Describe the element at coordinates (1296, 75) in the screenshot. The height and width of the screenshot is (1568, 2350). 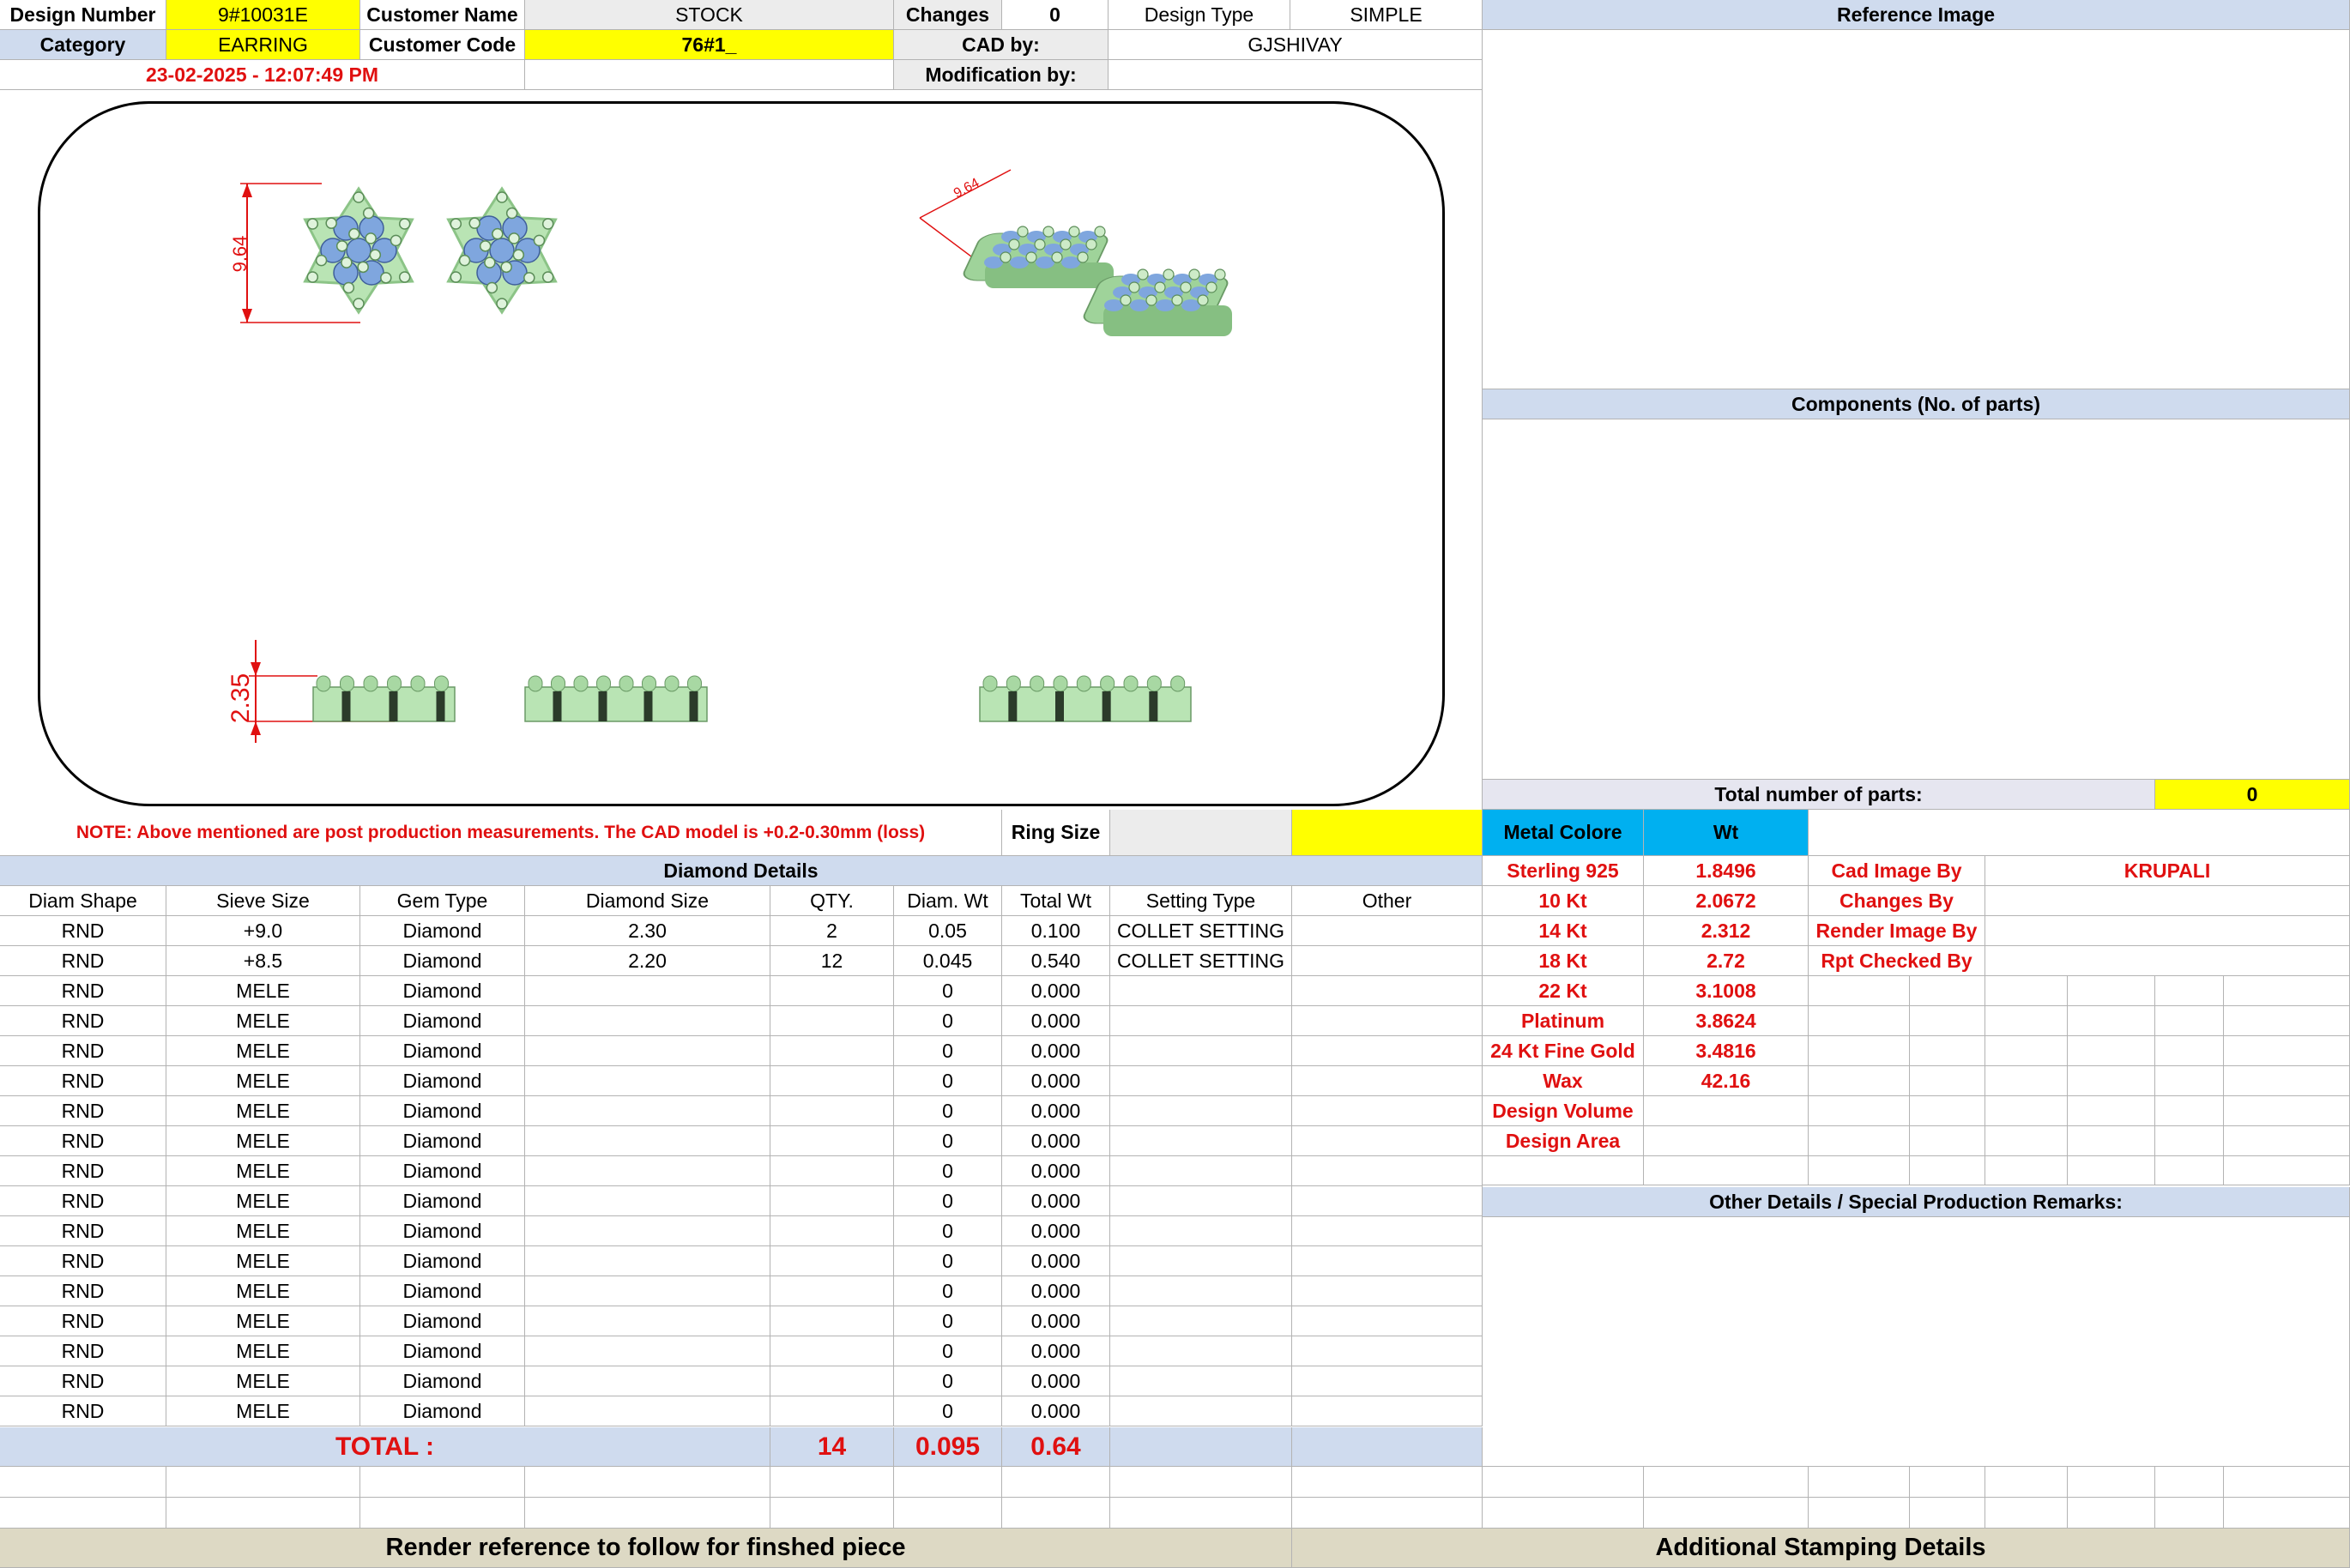
I see `modification-by-value` at that location.